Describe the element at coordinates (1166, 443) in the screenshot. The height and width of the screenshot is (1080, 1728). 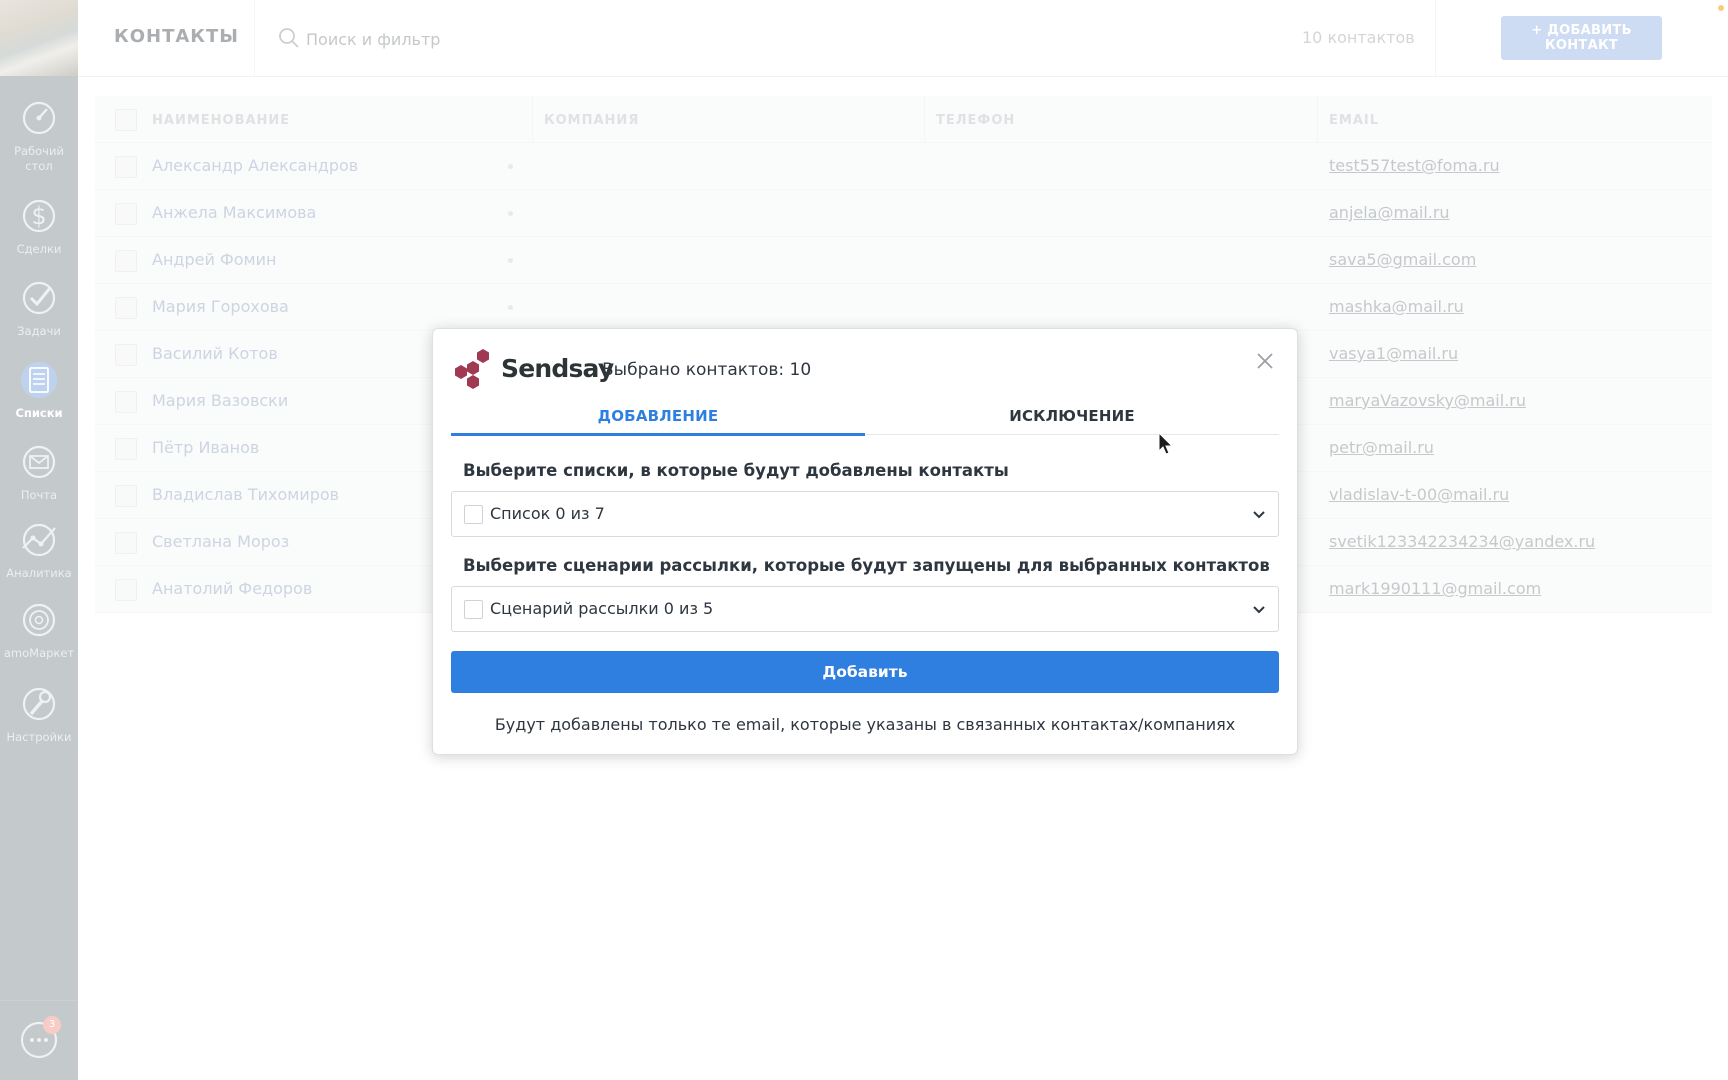
I see `mouse-cursor-icon` at that location.